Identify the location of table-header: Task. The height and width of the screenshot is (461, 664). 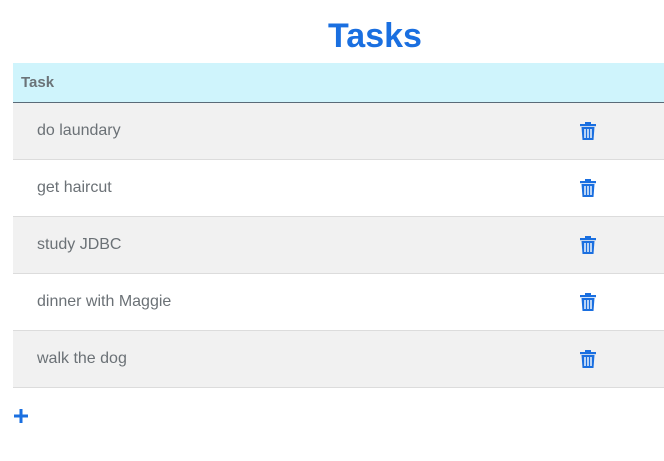
(338, 83).